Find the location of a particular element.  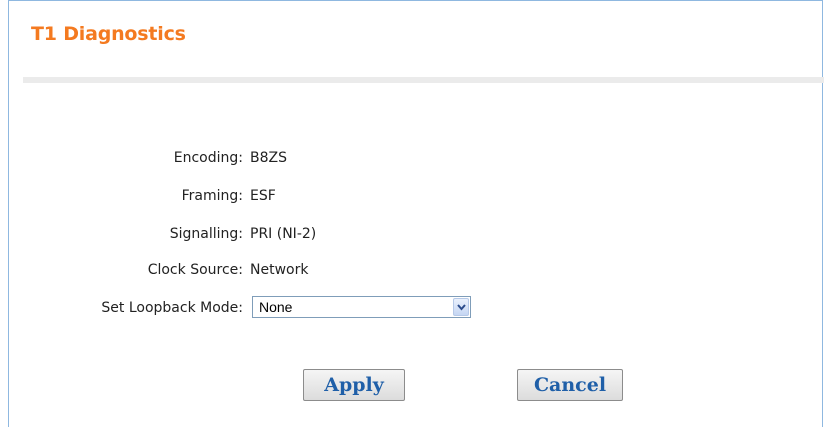

signalling-label: Signalling: is located at coordinates (206, 234).